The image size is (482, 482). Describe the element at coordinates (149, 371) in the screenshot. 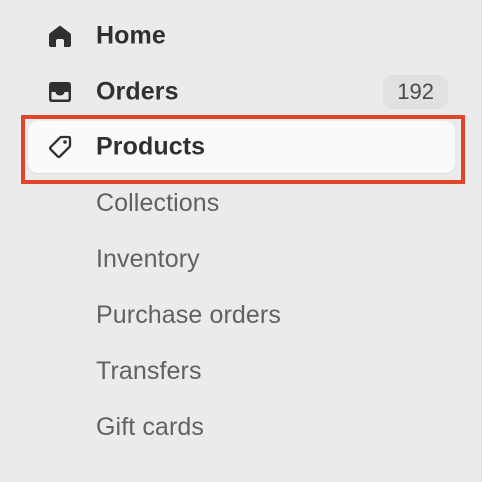

I see `sub-item-transfers: Transfers` at that location.